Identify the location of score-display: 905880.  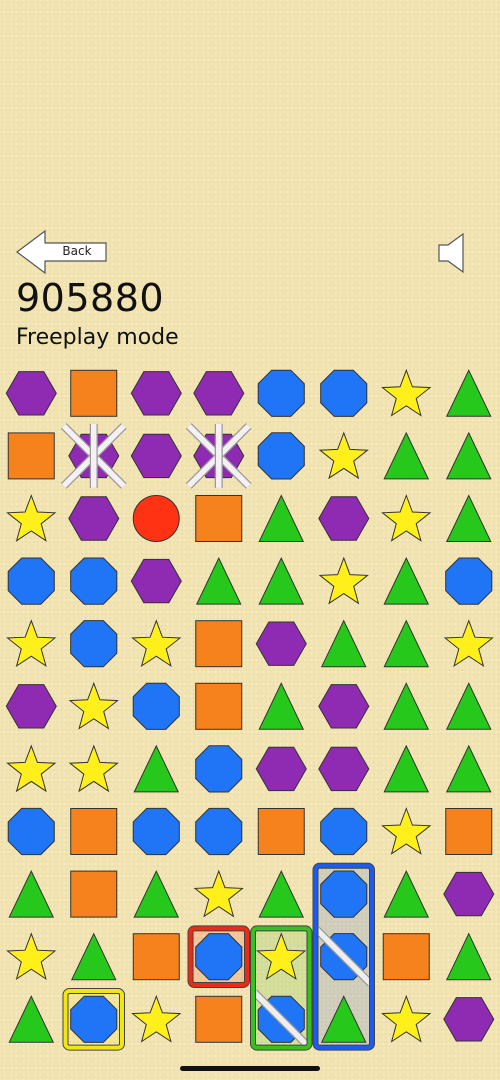
(90, 298).